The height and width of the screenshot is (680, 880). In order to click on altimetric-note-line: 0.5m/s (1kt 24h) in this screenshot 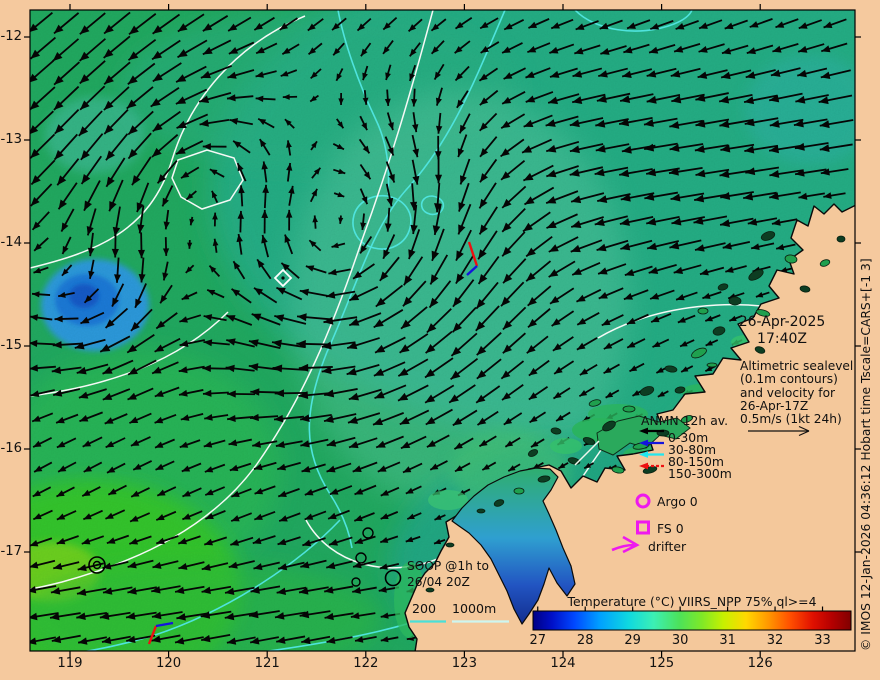, I will do `click(791, 419)`.